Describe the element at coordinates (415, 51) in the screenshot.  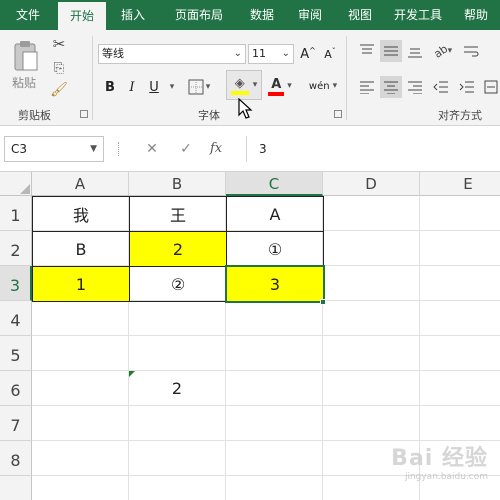
I see `bottom-align-button` at that location.